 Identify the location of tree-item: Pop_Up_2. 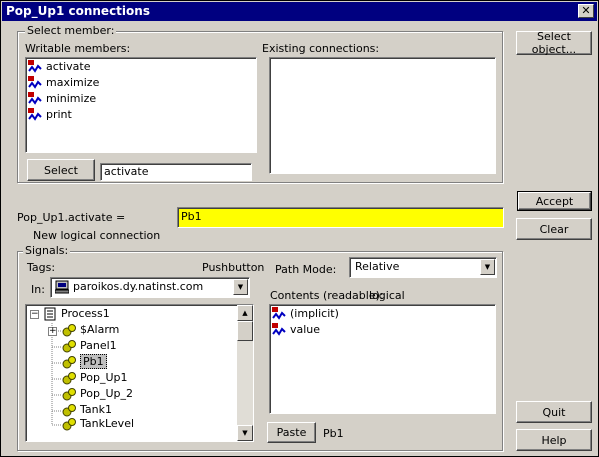
(97, 394).